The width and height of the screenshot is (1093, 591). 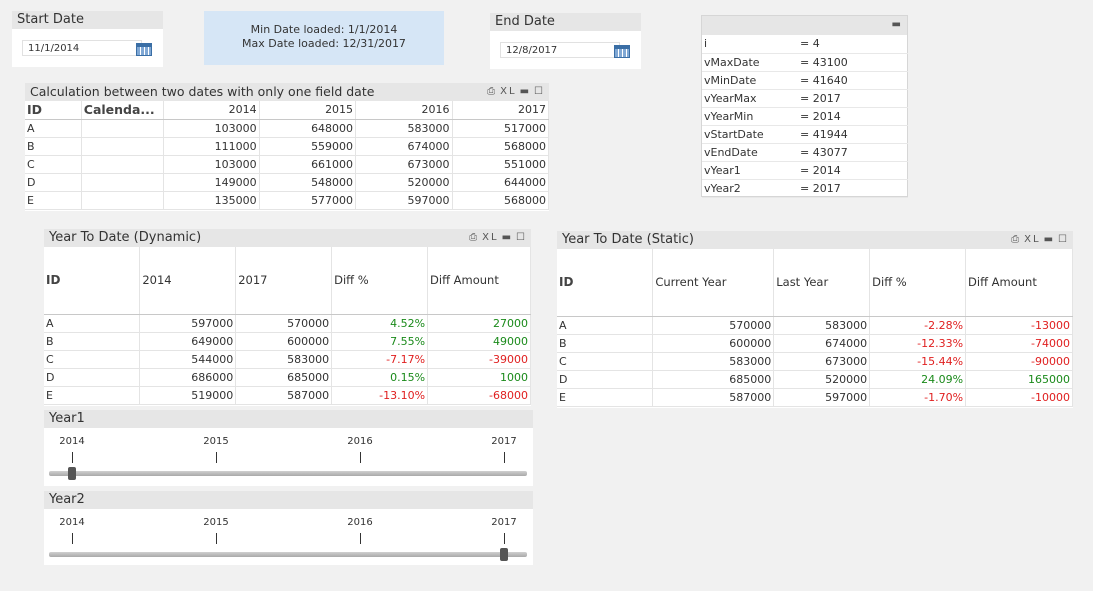 What do you see at coordinates (288, 458) in the screenshot?
I see `year1-slider: 2014 2015 2016 2017` at bounding box center [288, 458].